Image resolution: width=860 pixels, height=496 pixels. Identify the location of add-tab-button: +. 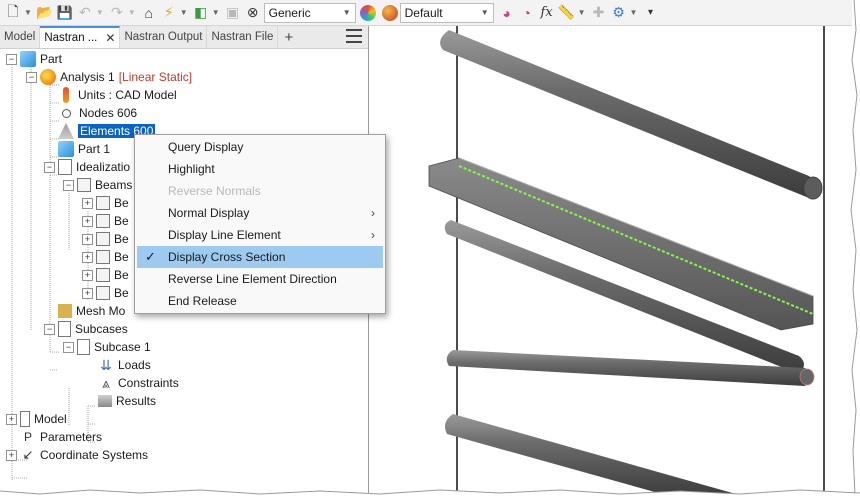
(288, 37).